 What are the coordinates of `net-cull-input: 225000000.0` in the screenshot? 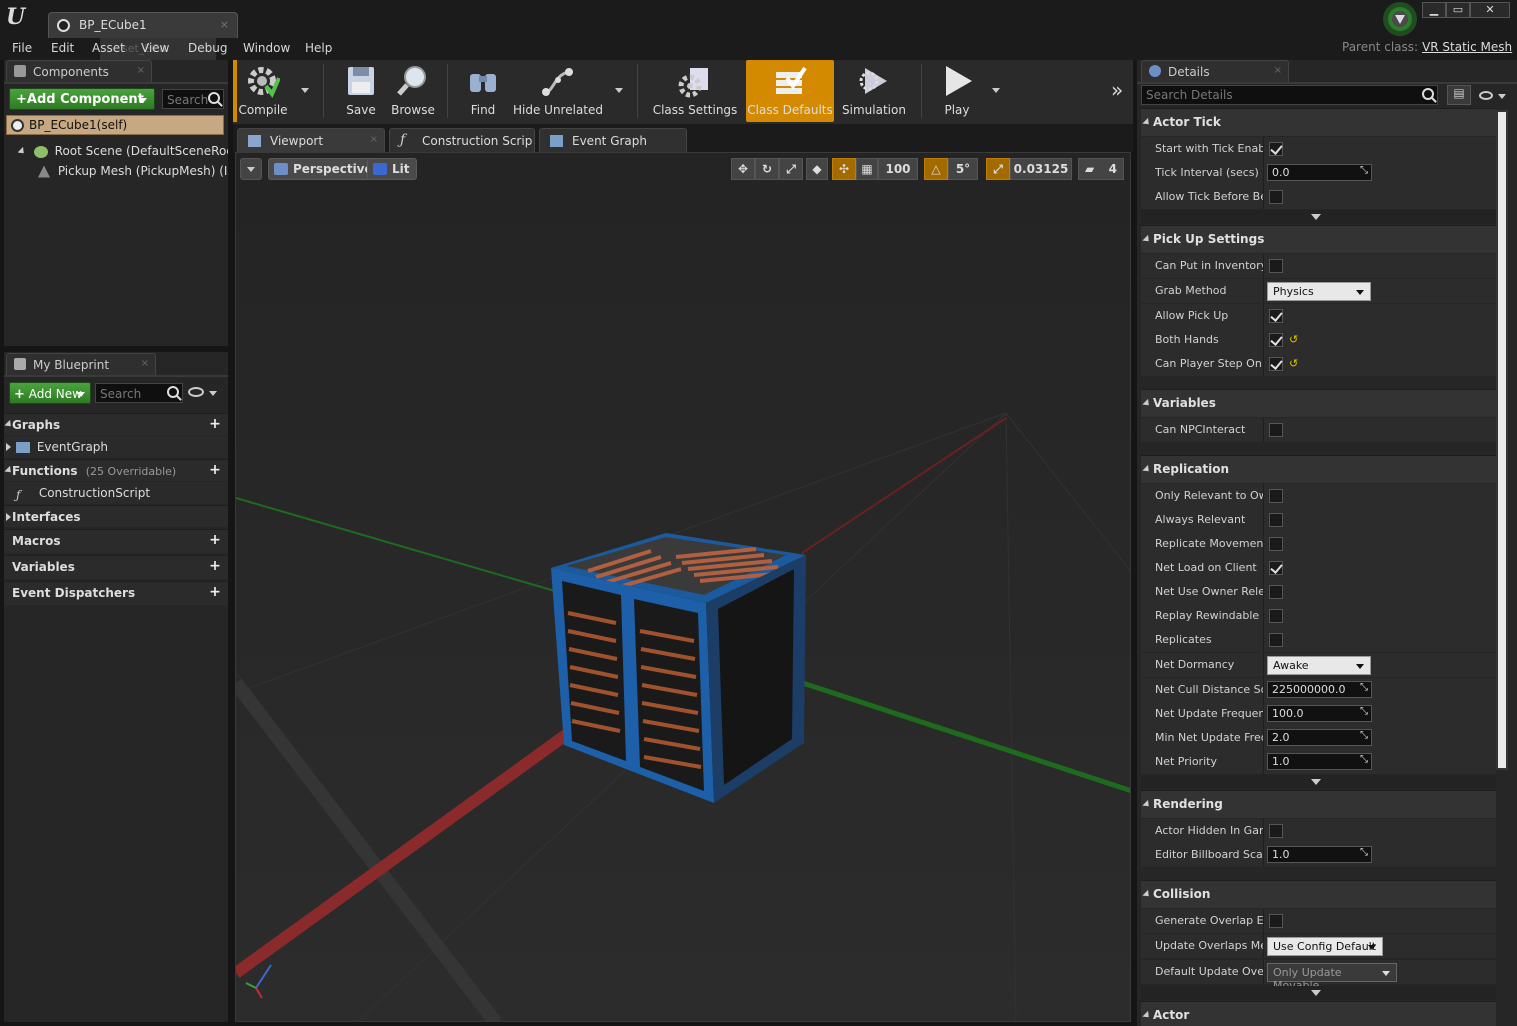 It's located at (1319, 689).